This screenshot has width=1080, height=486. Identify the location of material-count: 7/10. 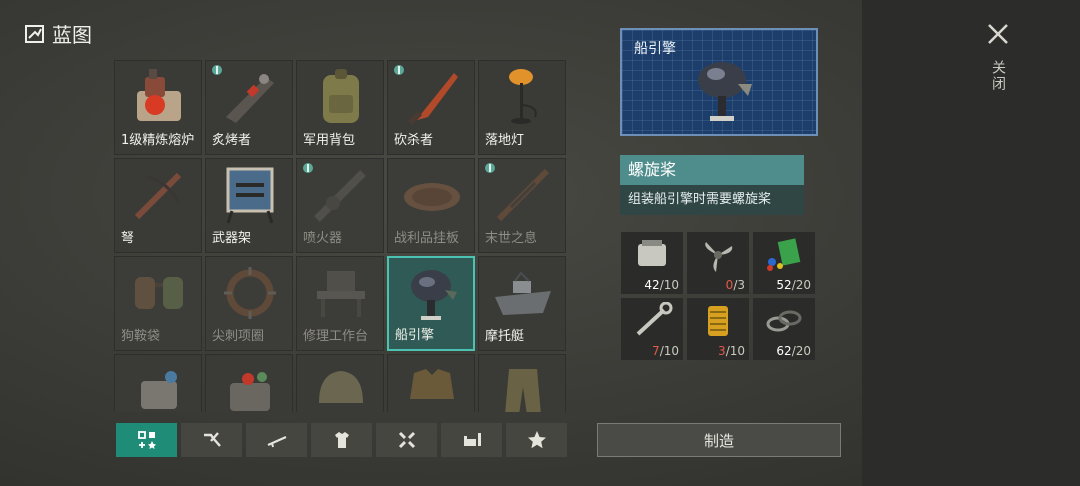
(665, 351).